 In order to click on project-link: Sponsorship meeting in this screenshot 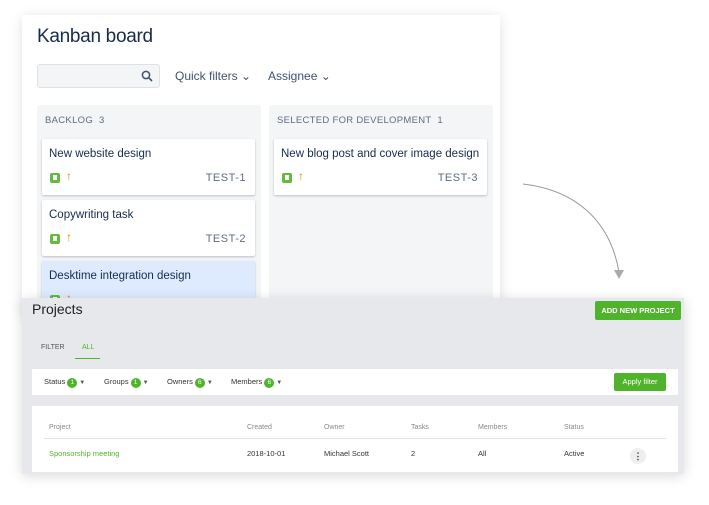, I will do `click(84, 453)`.